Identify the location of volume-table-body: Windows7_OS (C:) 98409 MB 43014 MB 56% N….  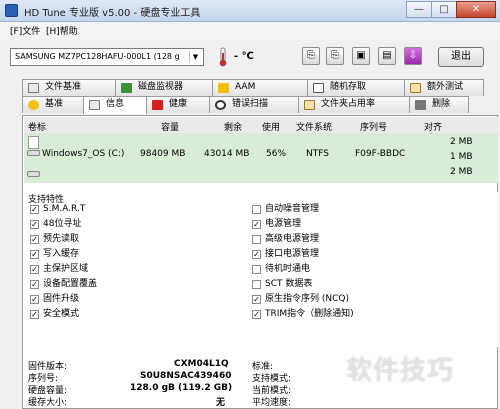
(261, 158).